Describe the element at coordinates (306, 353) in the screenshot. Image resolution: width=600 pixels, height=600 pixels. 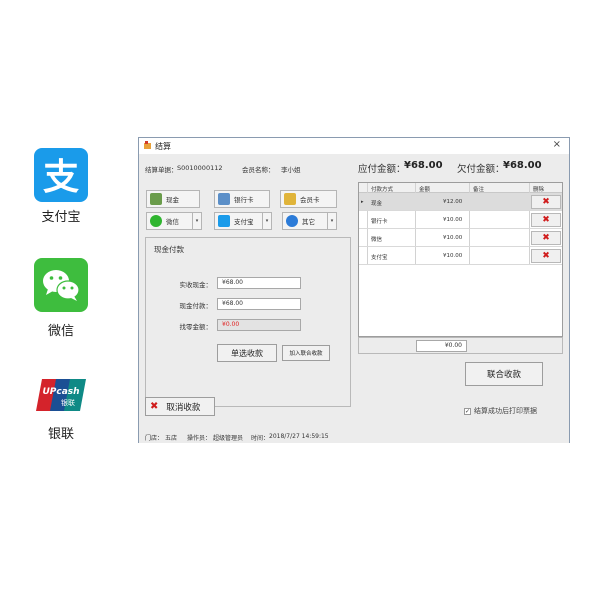
I see `add-combined-pay-button: 加入联合收款` at that location.